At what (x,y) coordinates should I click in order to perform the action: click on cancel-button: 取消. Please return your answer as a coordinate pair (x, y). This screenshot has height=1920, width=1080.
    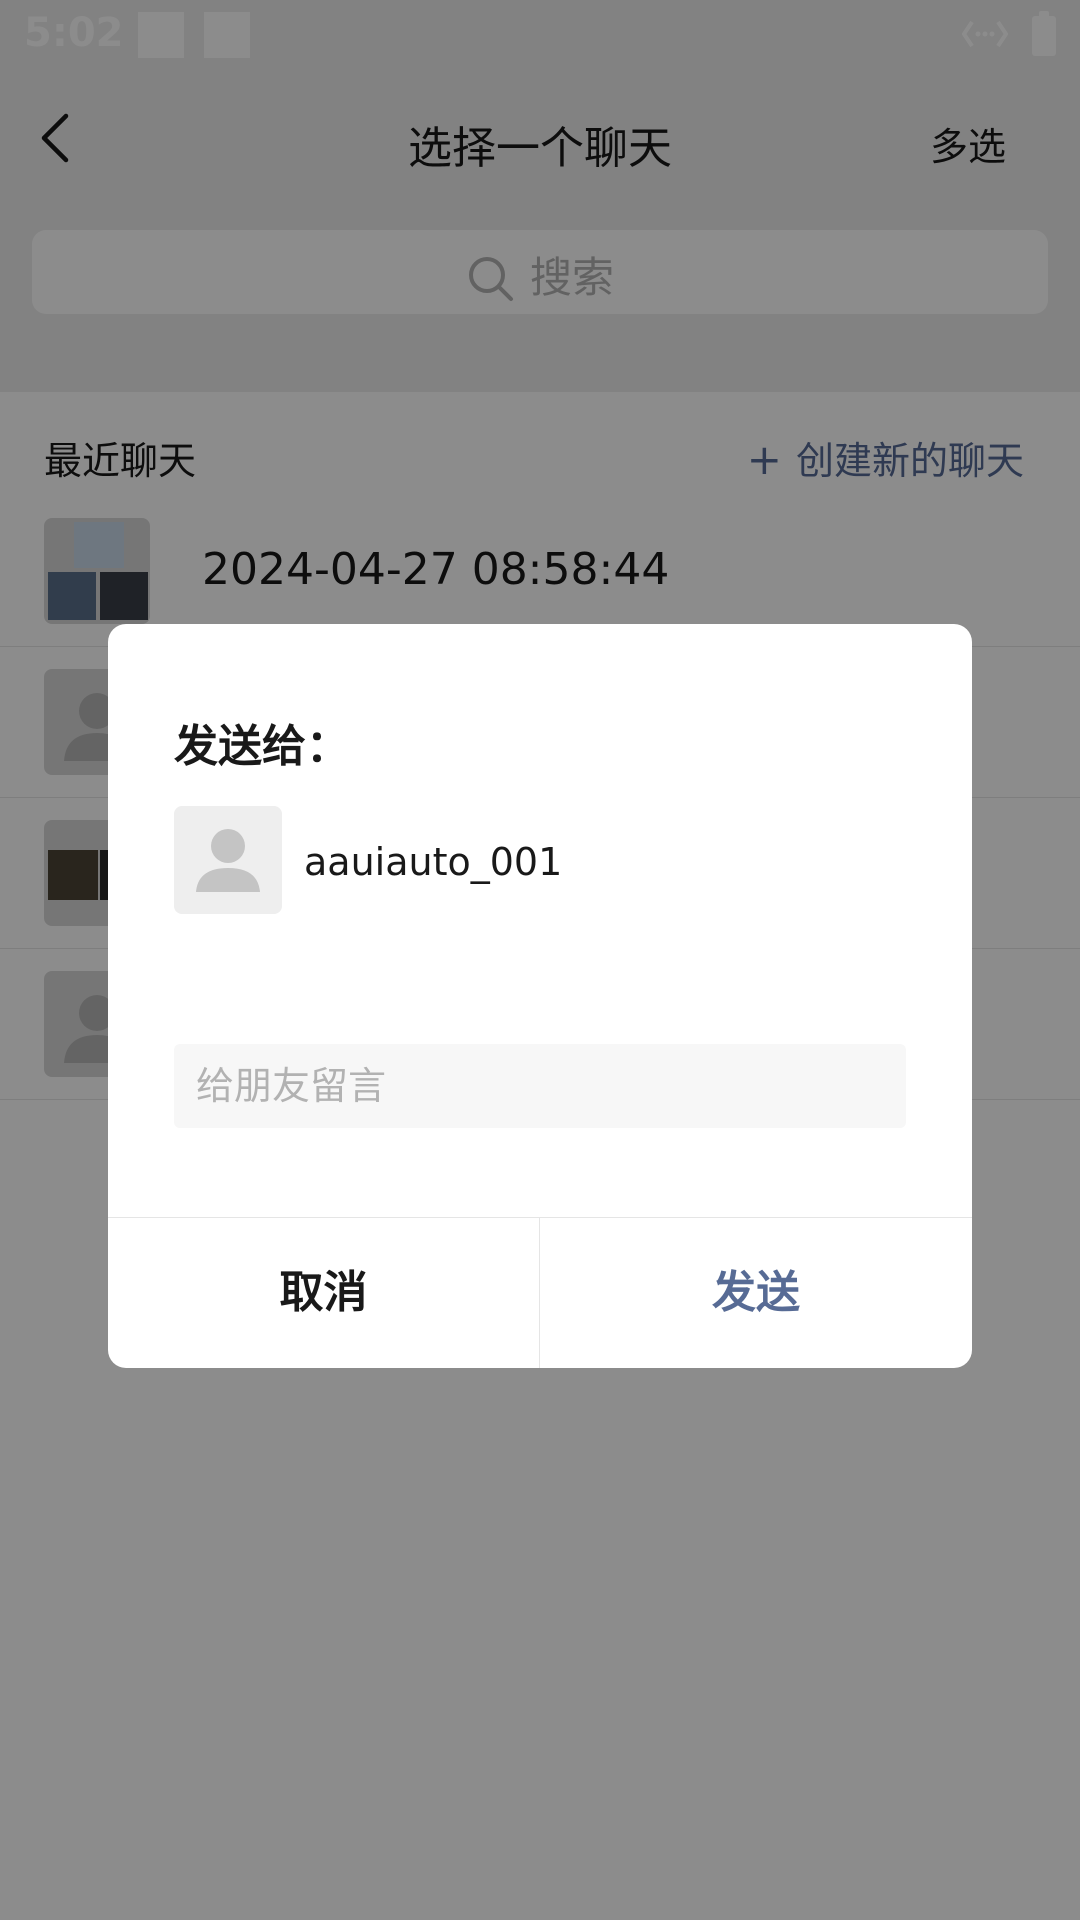
    Looking at the image, I should click on (324, 1293).